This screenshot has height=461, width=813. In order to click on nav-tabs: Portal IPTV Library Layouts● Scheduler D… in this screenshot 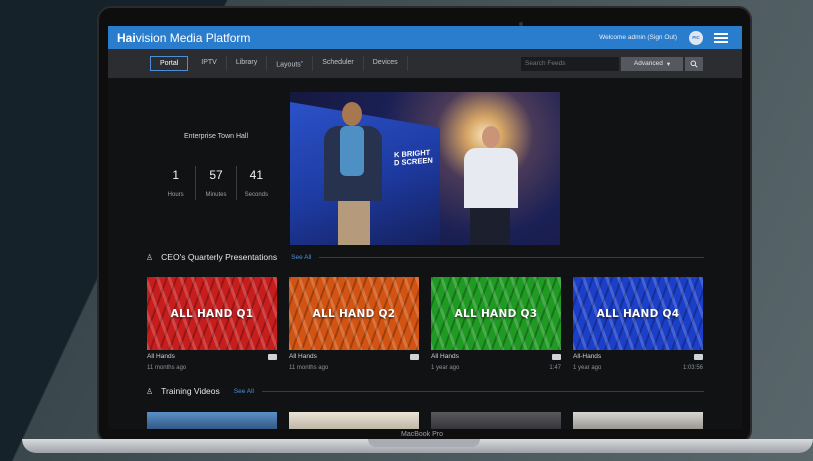, I will do `click(279, 63)`.